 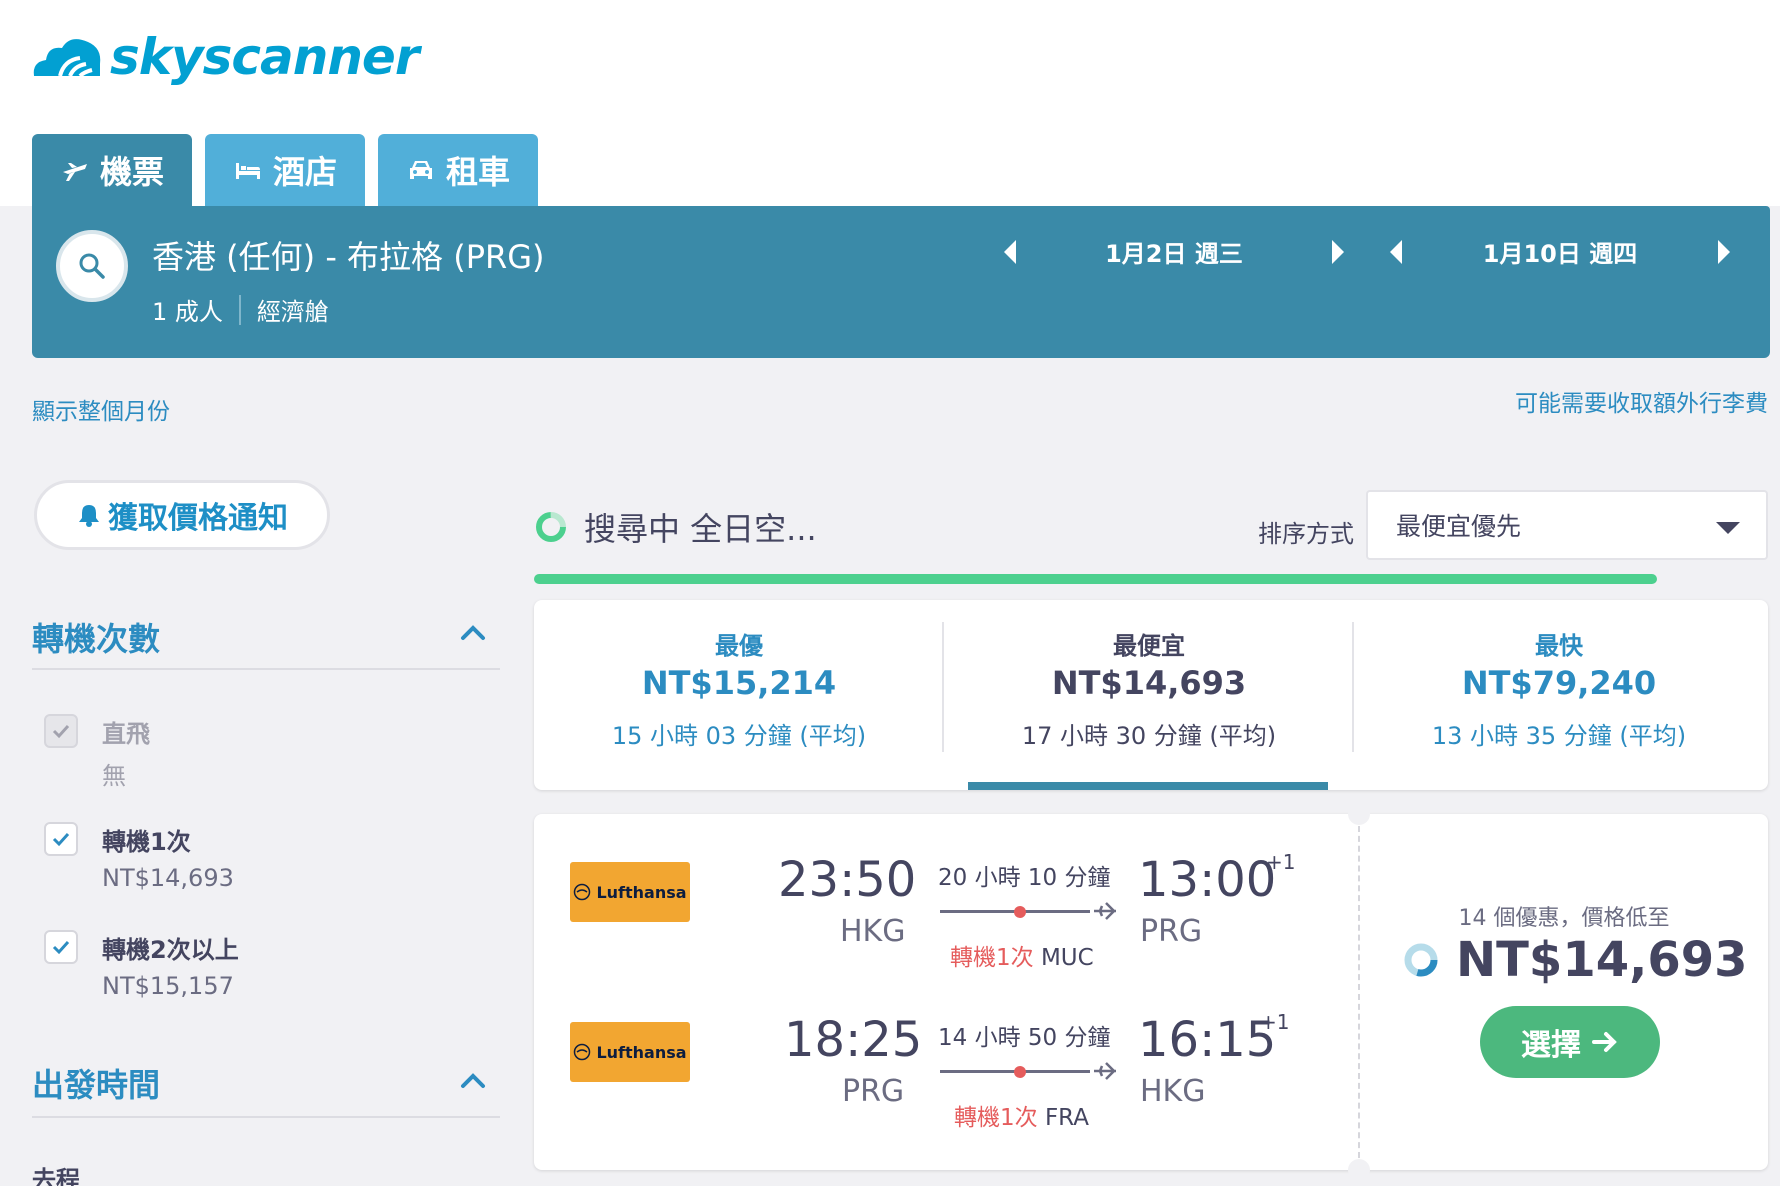 What do you see at coordinates (641, 1052) in the screenshot?
I see `airline-name: Lufthansa` at bounding box center [641, 1052].